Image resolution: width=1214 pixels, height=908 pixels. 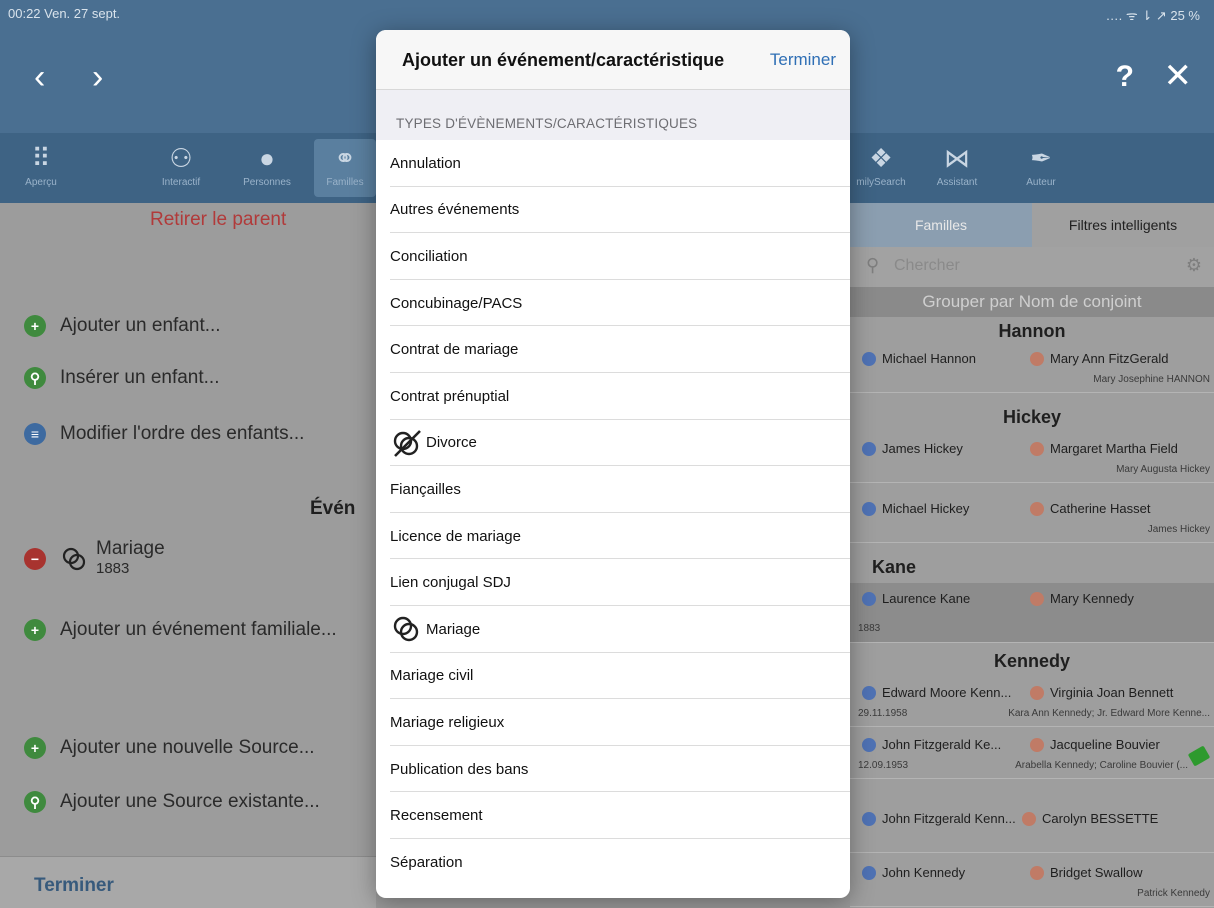 I want to click on toolbar-assistant: ⋈ Assistant, so click(x=957, y=163).